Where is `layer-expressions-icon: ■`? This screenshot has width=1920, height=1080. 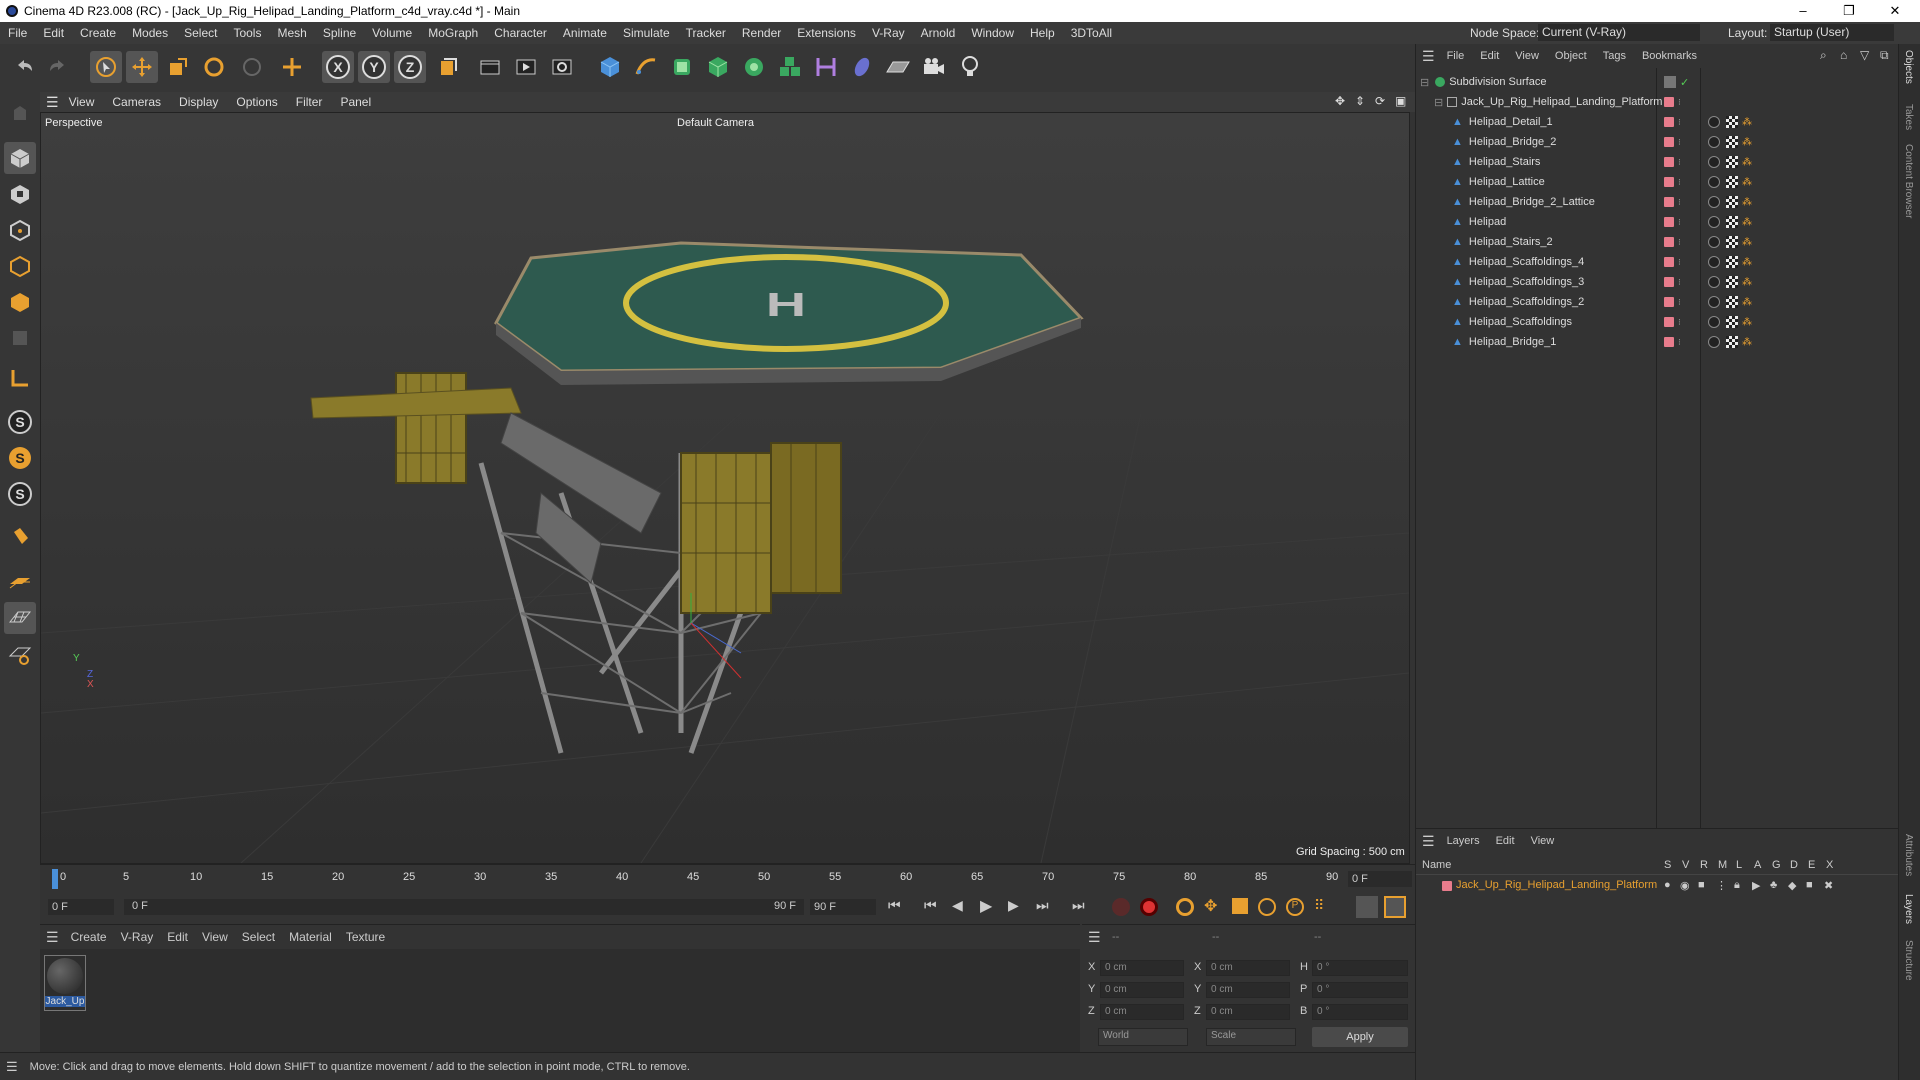
layer-expressions-icon: ■ is located at coordinates (1809, 885).